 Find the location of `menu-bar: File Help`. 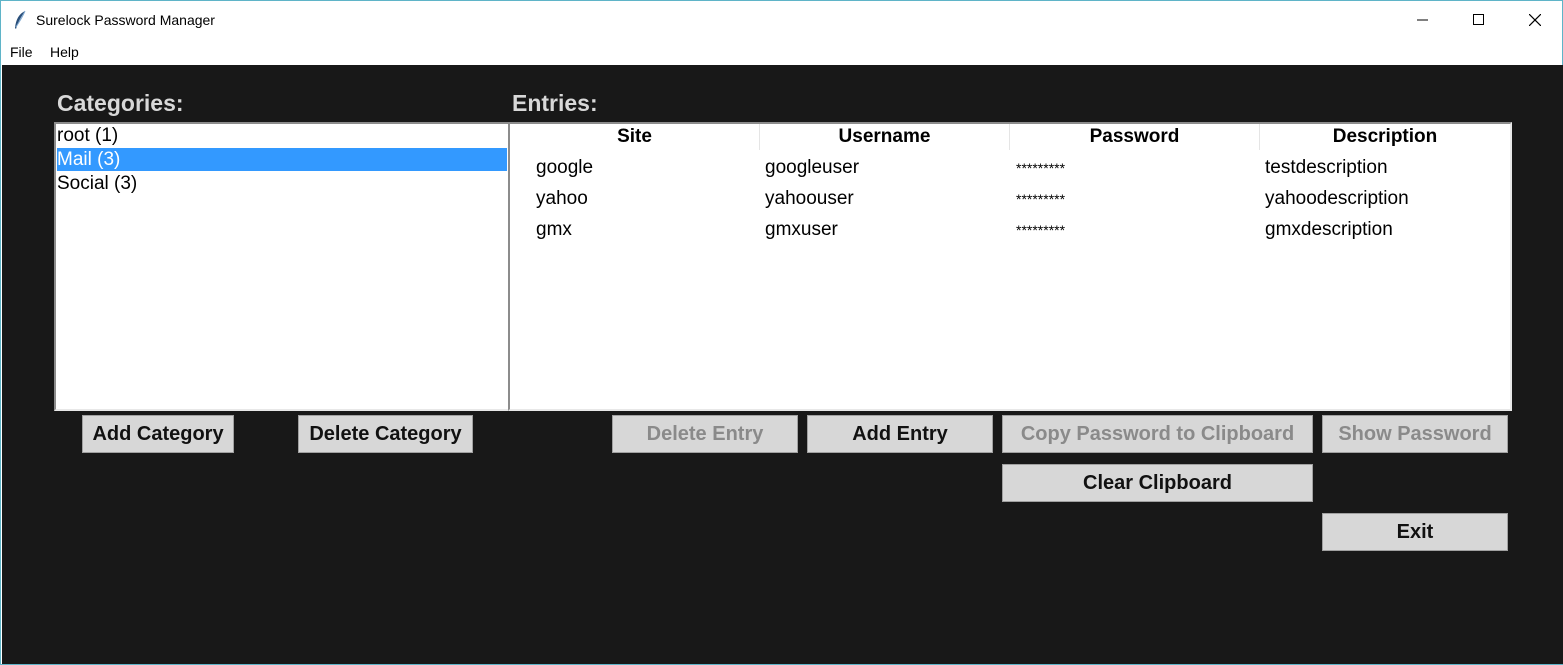

menu-bar: File Help is located at coordinates (781, 52).